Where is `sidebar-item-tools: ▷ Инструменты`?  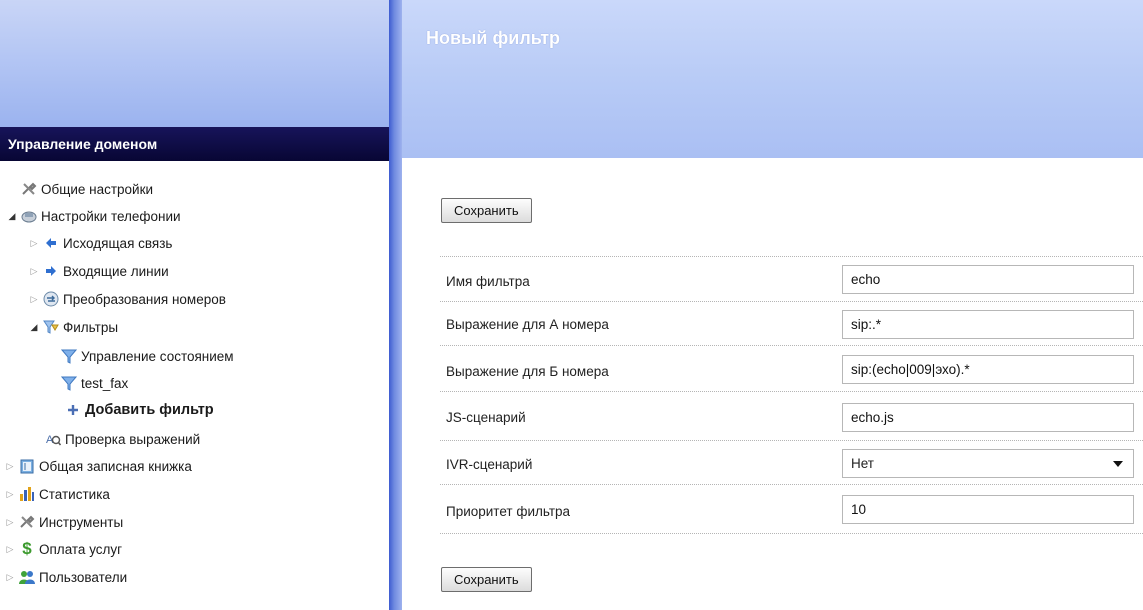
sidebar-item-tools: ▷ Инструменты is located at coordinates (64, 522).